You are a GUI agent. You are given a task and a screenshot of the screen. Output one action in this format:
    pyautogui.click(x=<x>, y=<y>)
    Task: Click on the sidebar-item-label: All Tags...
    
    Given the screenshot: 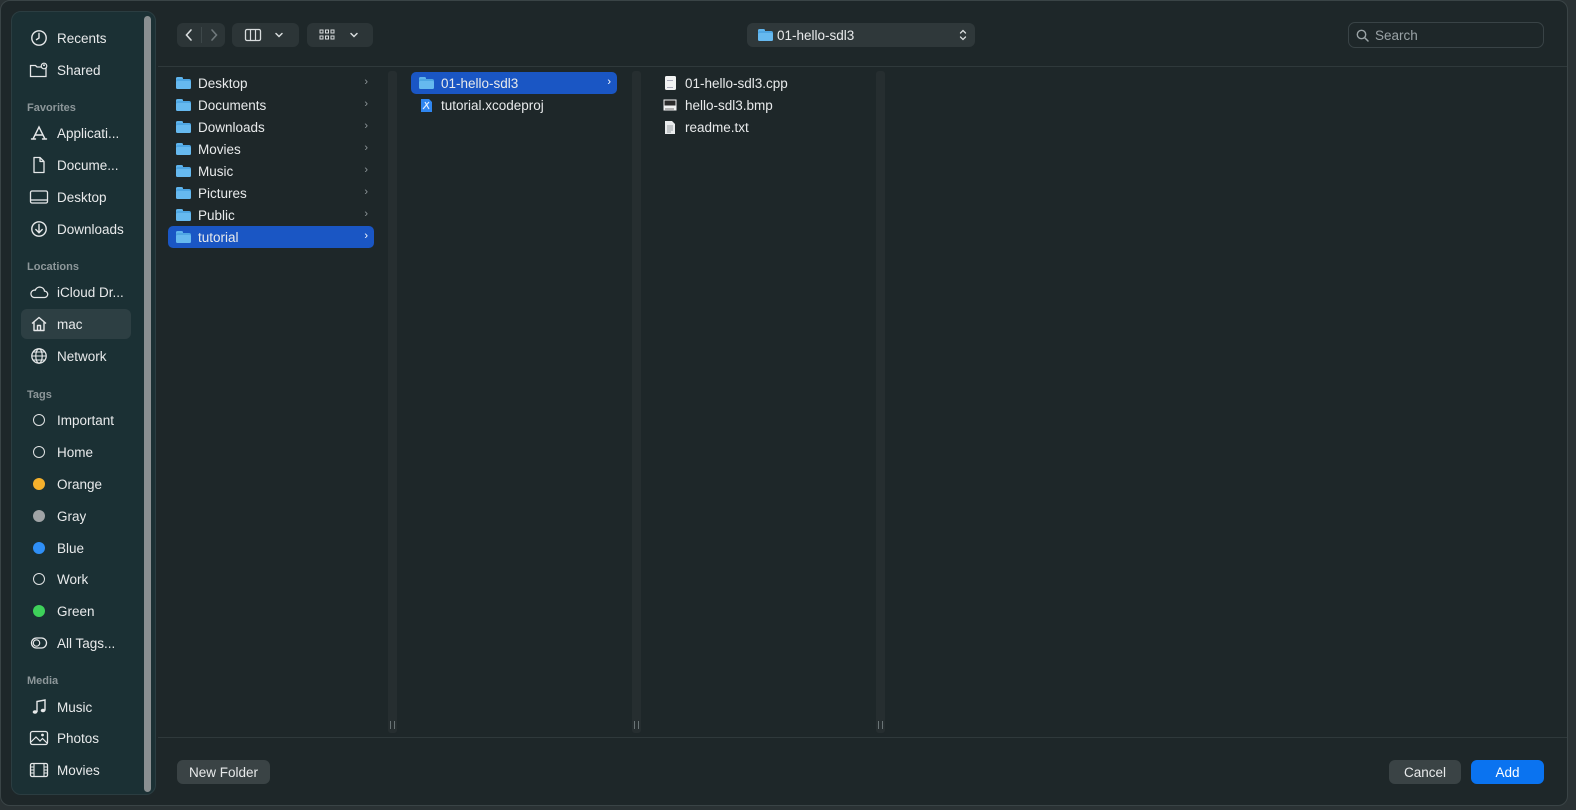 What is the action you would take?
    pyautogui.click(x=86, y=643)
    